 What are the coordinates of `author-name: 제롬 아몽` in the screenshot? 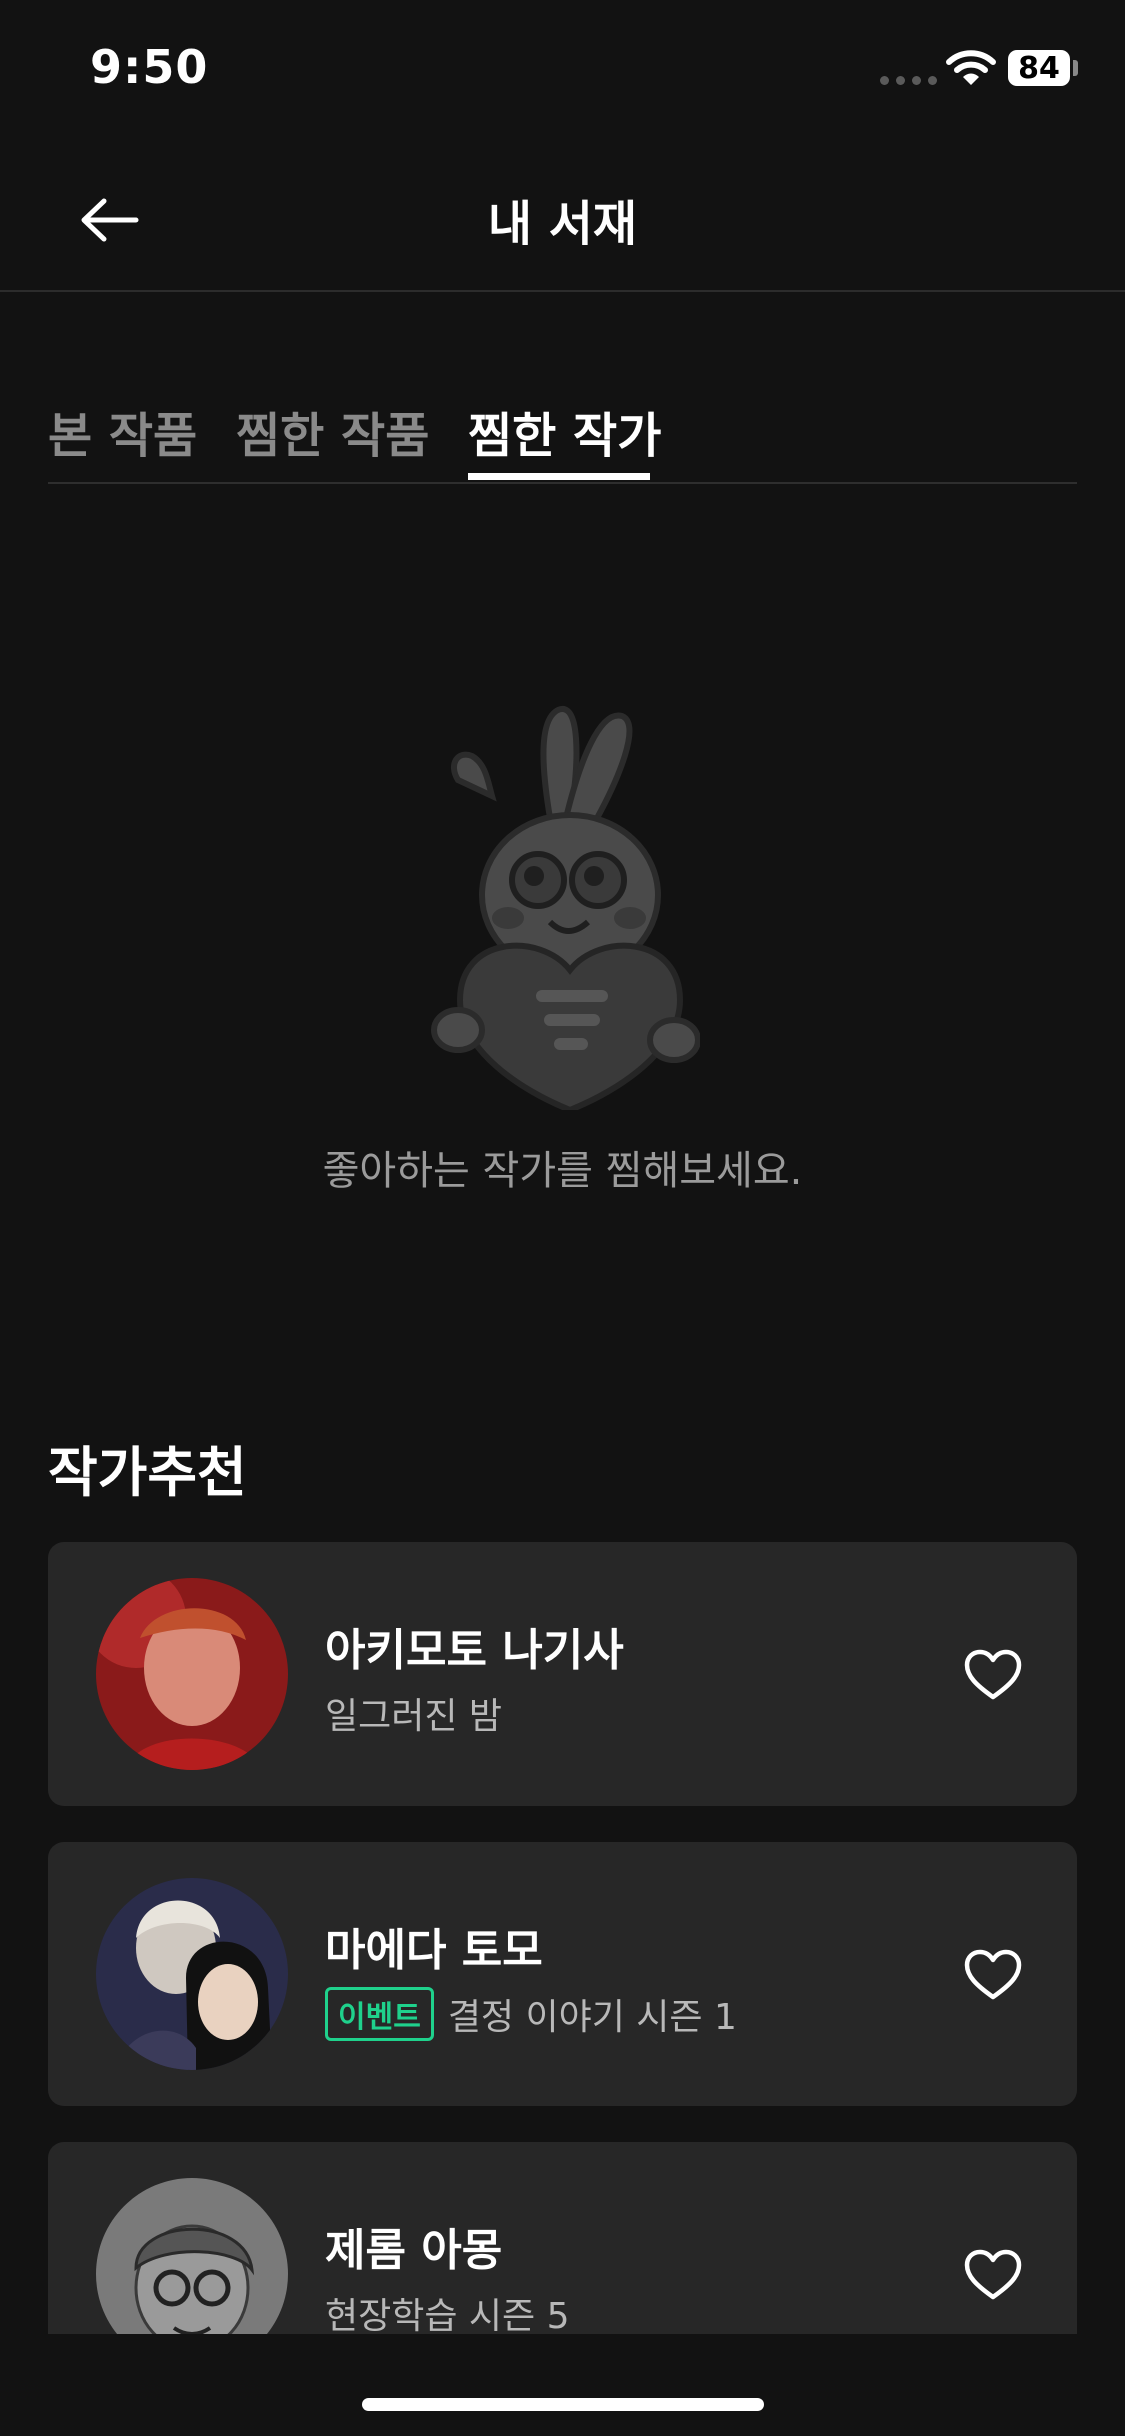 It's located at (414, 2250).